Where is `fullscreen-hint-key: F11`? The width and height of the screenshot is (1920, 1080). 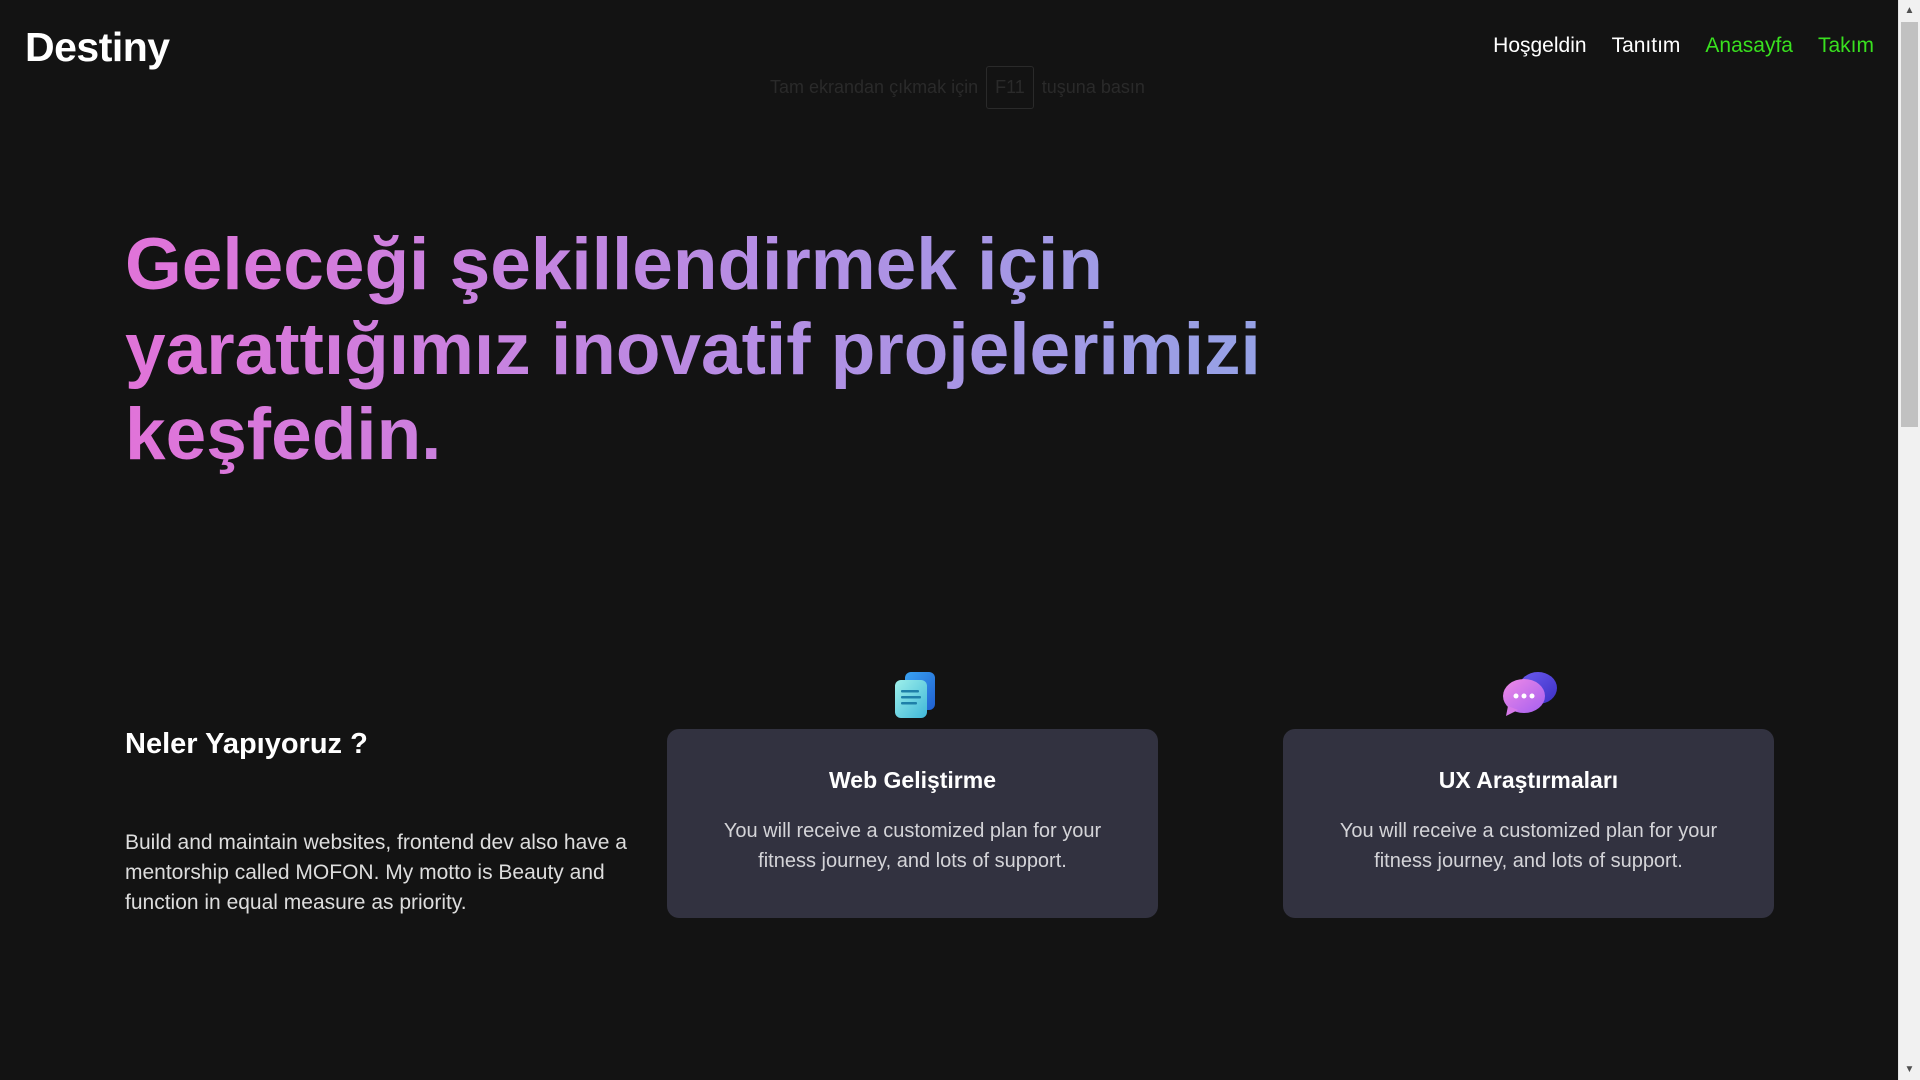
fullscreen-hint-key: F11 is located at coordinates (1010, 87).